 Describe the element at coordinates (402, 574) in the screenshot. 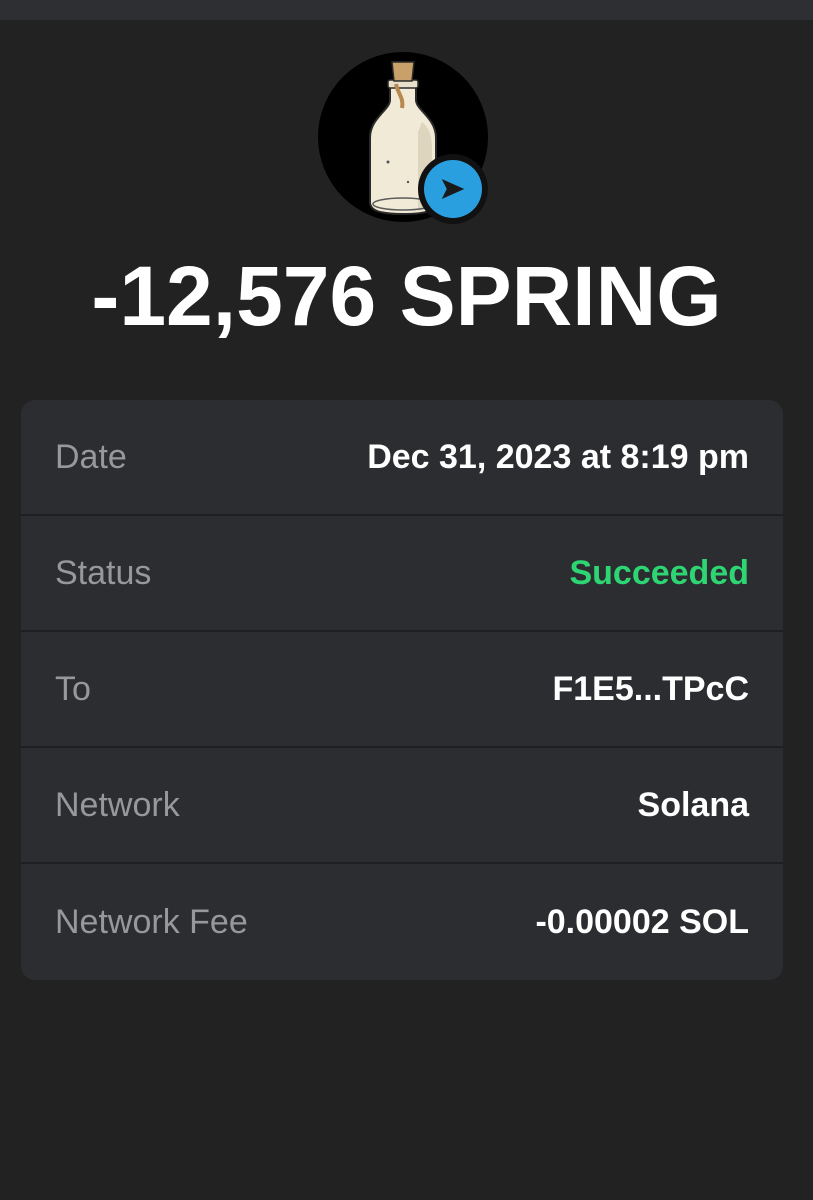

I see `detail-row-status: Status Succeeded` at that location.